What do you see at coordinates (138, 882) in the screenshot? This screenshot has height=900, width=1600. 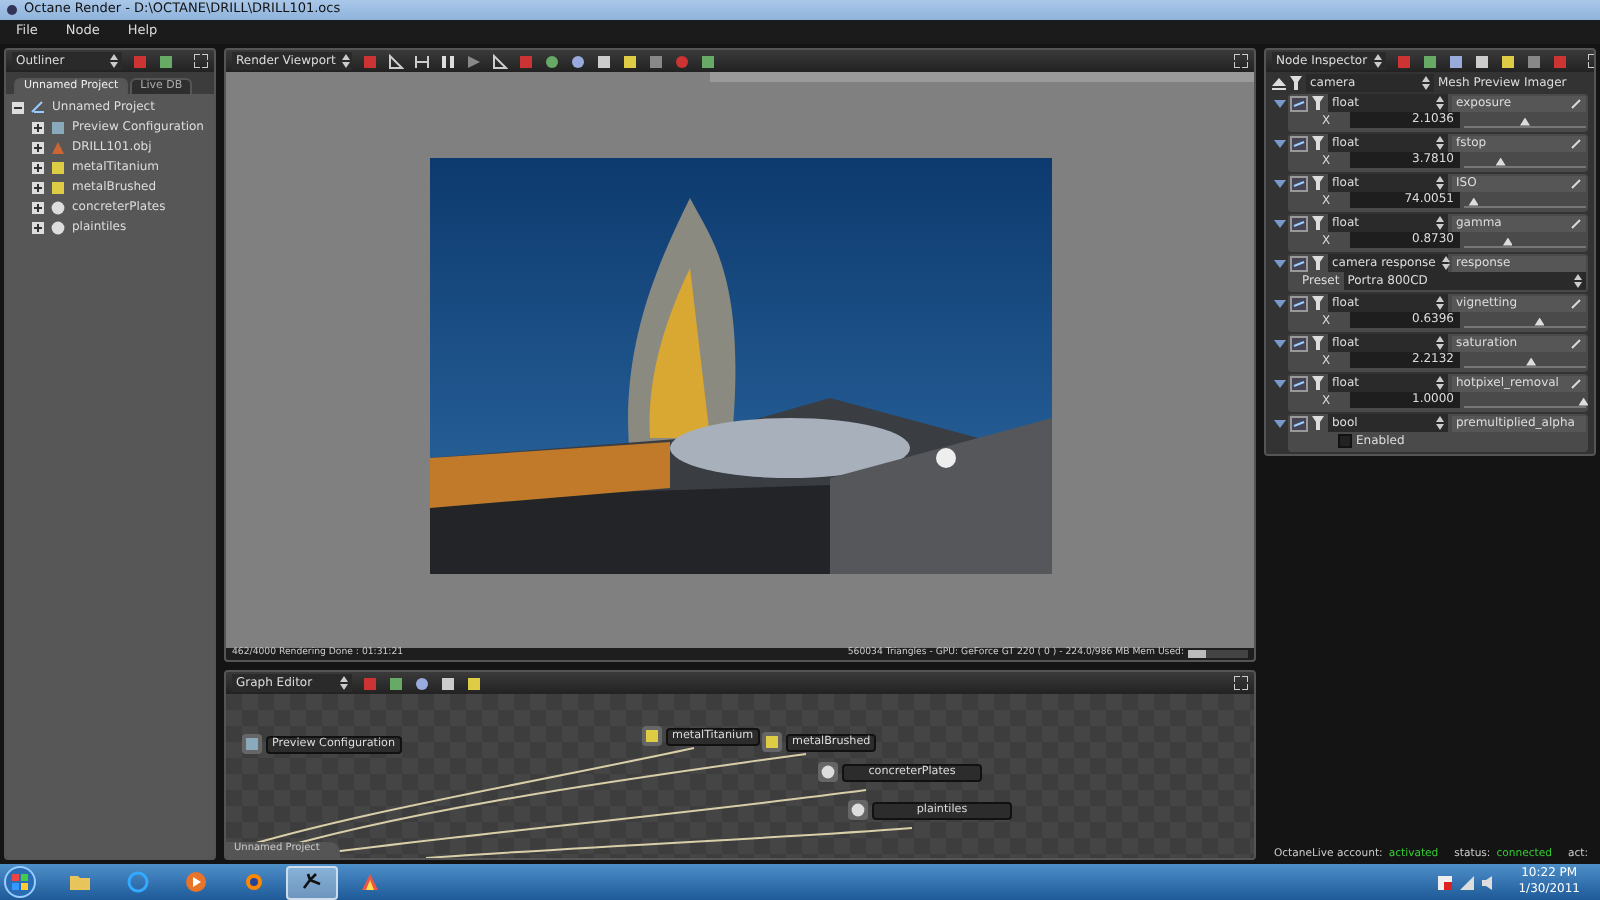 I see `globe-icon` at bounding box center [138, 882].